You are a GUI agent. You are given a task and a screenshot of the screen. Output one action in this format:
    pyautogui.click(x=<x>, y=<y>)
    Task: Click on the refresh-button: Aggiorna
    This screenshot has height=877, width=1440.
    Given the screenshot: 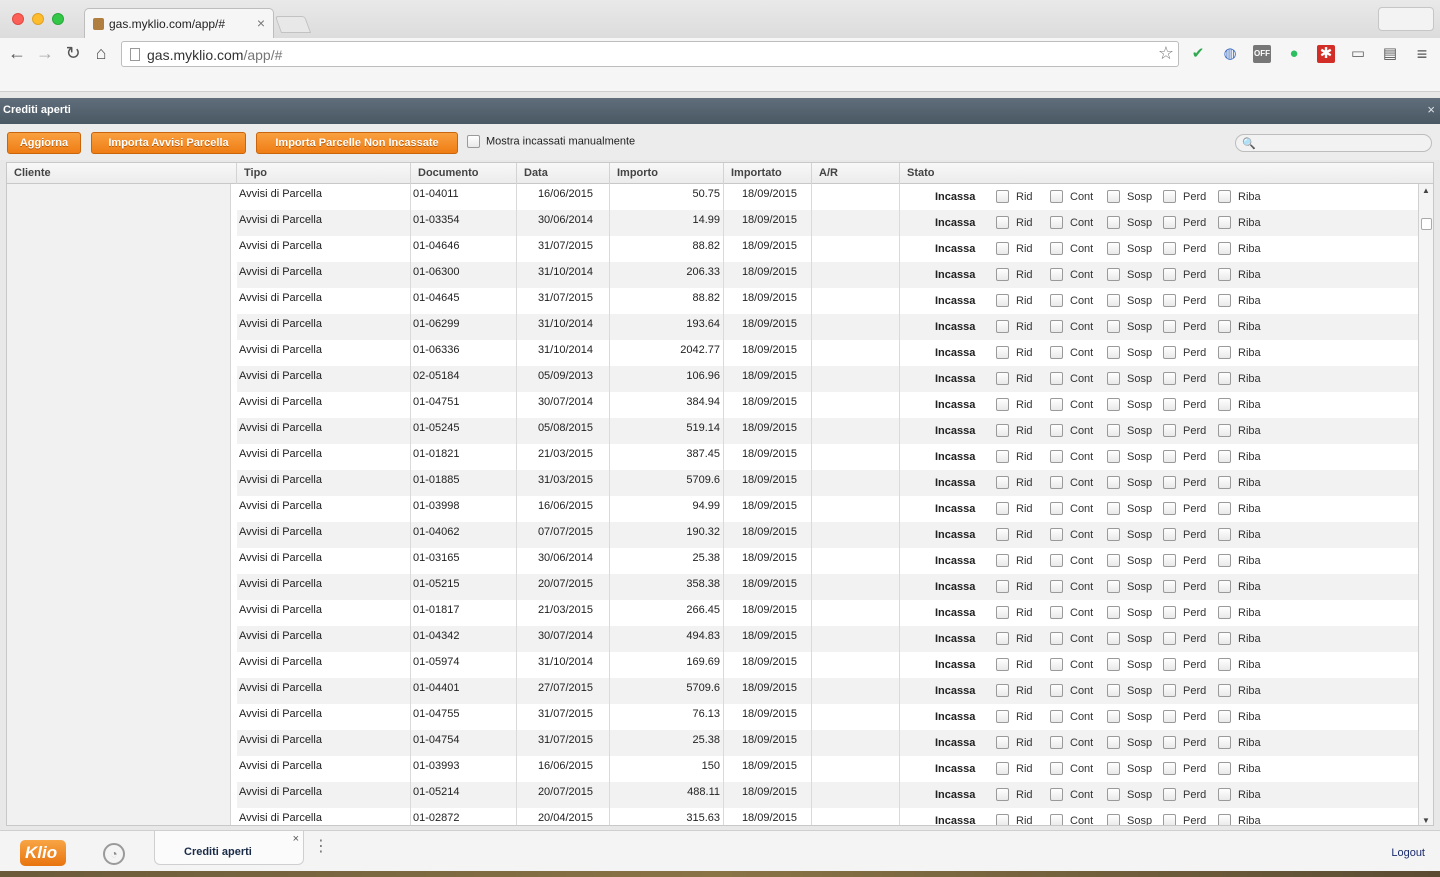 What is the action you would take?
    pyautogui.click(x=44, y=143)
    